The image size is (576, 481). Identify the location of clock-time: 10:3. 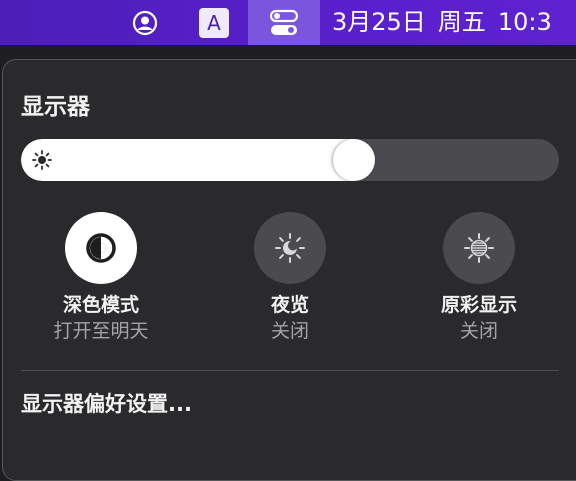
(524, 22).